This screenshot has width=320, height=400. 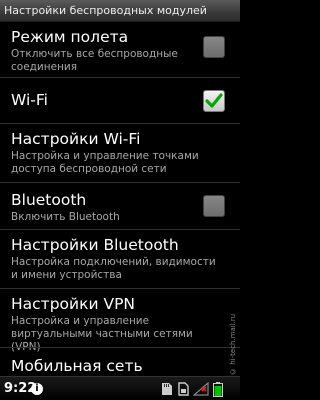 I want to click on battery-icon, so click(x=218, y=389).